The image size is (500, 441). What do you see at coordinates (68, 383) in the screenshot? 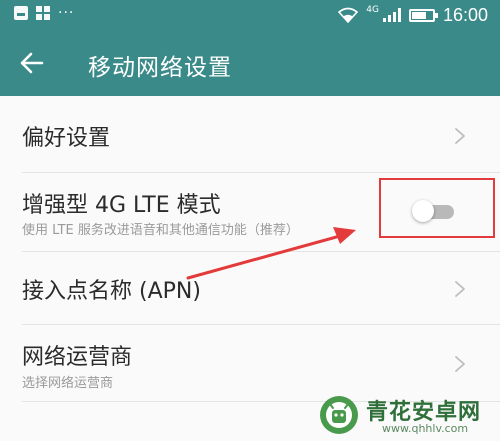
I see `network-operator-description: 选择网络运营商` at bounding box center [68, 383].